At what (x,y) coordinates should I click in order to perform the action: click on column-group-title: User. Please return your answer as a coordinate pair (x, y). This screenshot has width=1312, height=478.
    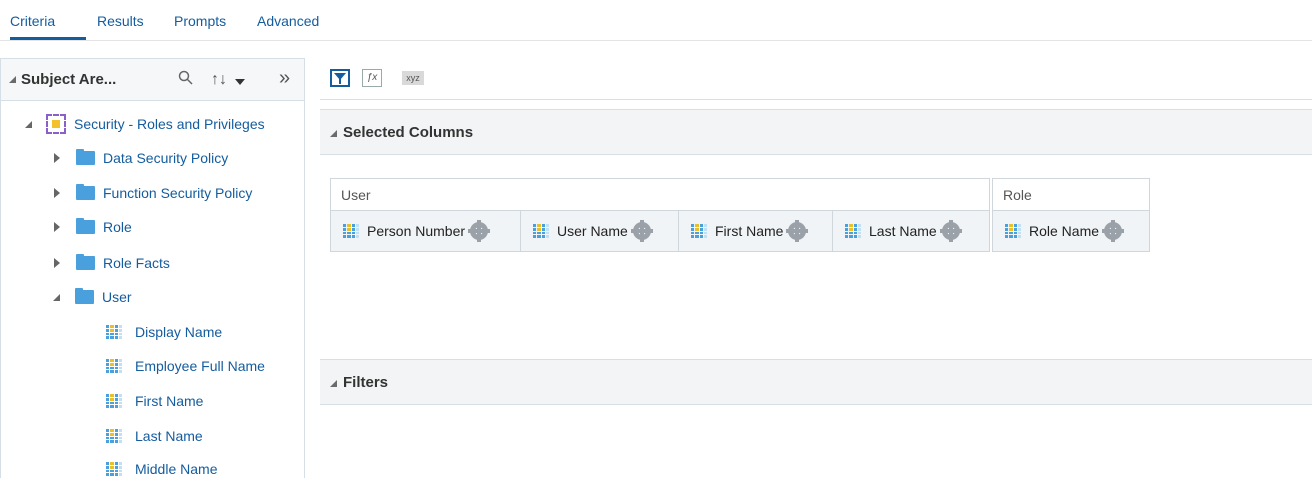
    Looking at the image, I should click on (660, 195).